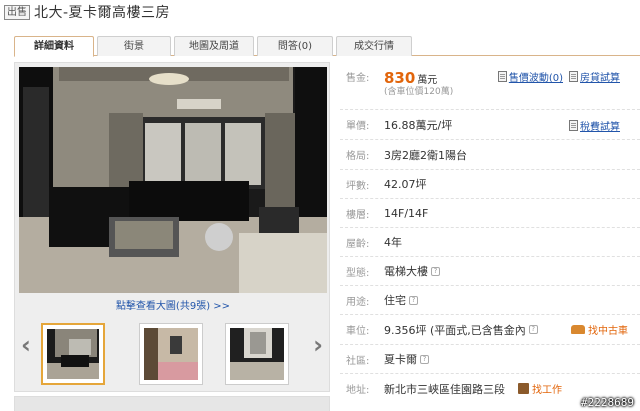  Describe the element at coordinates (547, 390) in the screenshot. I see `find-job-label: 找工作` at that location.